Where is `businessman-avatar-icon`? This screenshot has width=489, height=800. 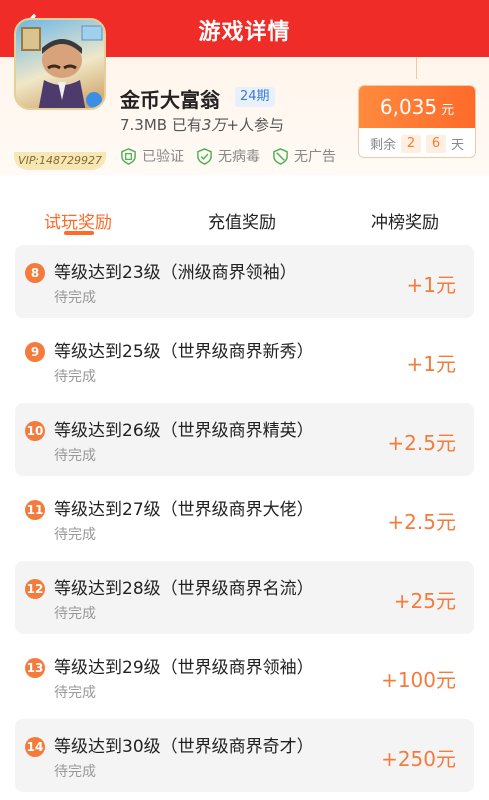
businessman-avatar-icon is located at coordinates (62, 66).